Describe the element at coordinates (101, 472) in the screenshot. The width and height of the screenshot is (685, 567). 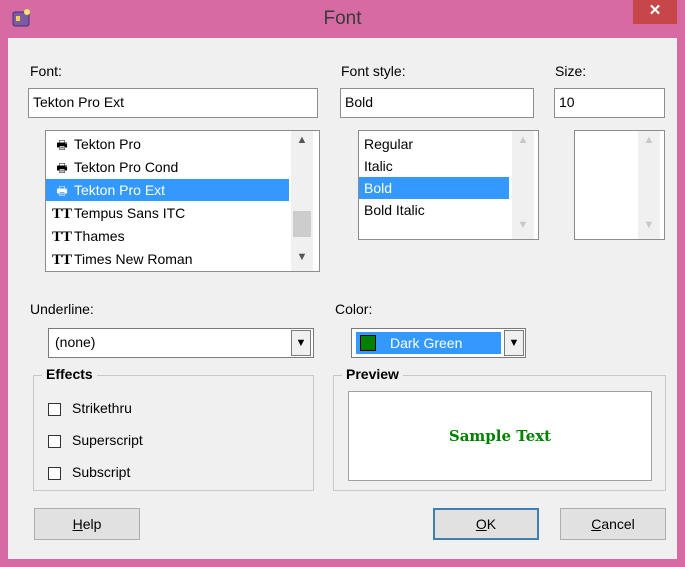
I see `checkbox-label: Subscript` at that location.